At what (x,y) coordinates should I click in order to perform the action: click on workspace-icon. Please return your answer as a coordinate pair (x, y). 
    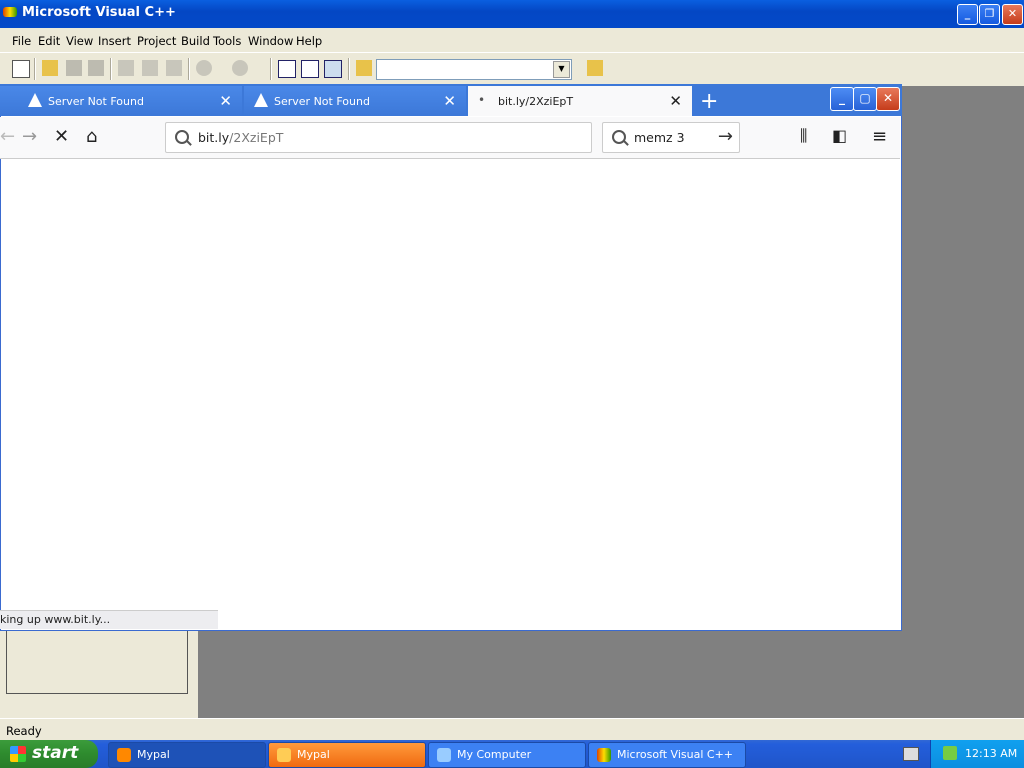
    Looking at the image, I should click on (287, 69).